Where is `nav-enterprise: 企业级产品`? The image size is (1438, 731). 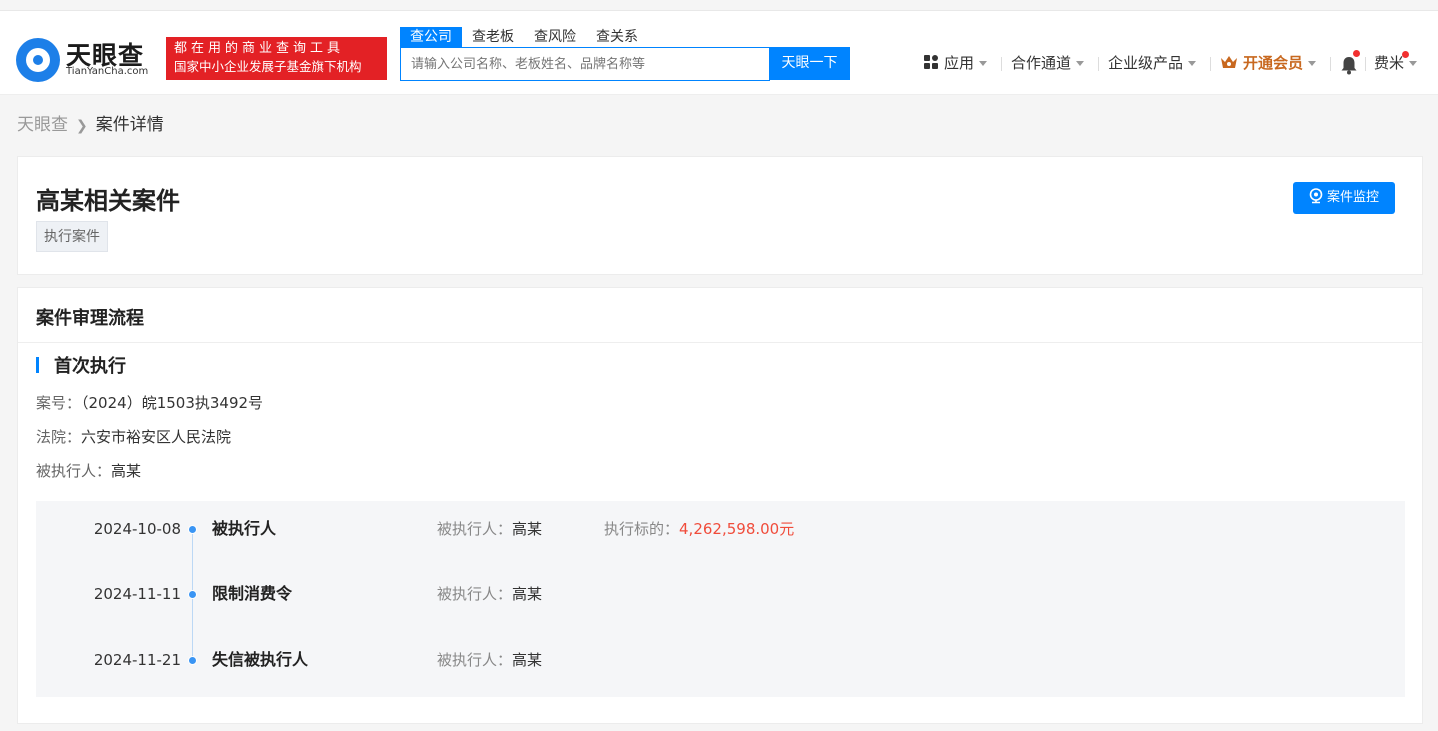 nav-enterprise: 企业级产品 is located at coordinates (1152, 63).